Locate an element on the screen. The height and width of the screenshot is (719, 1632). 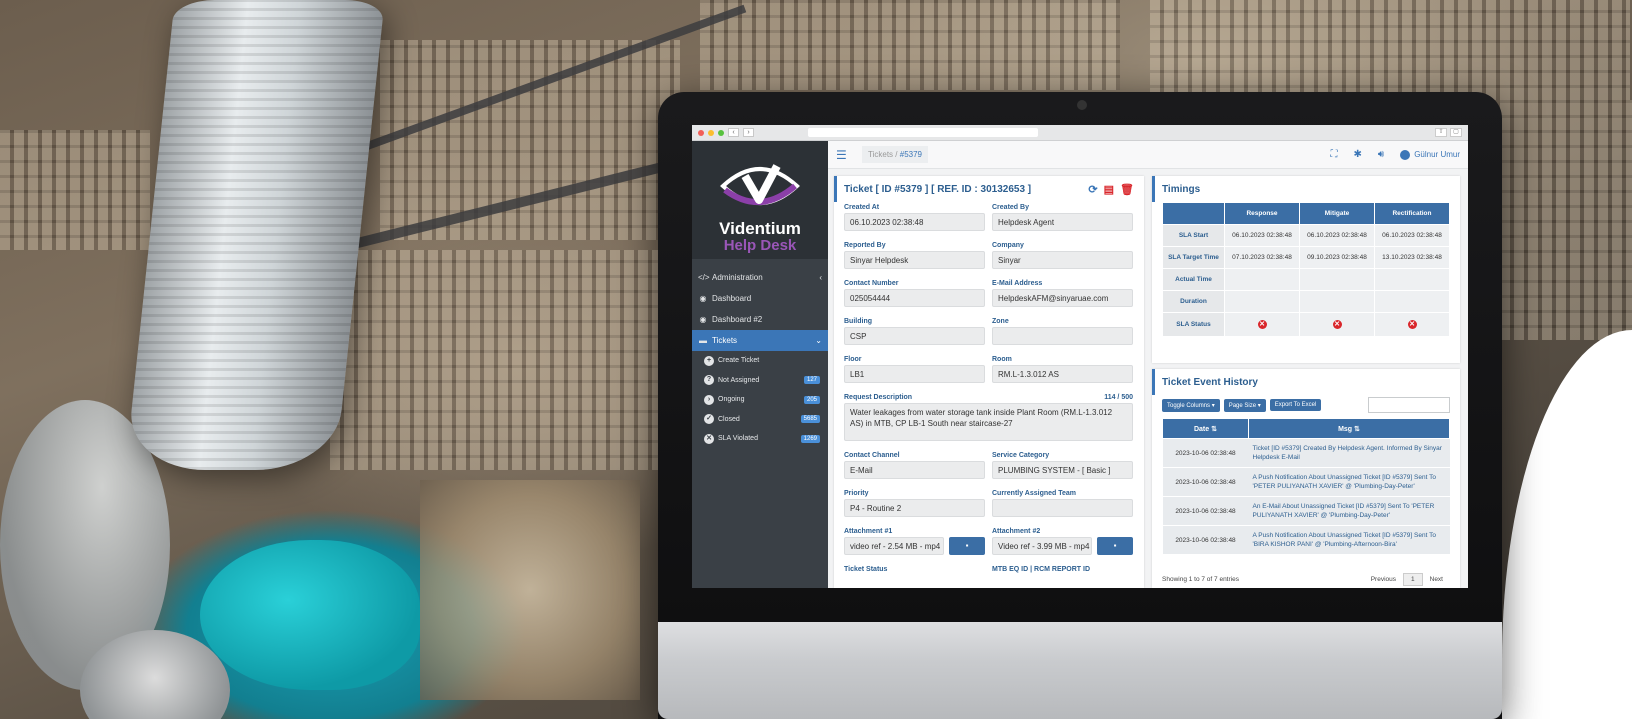
previous-page-button: Previous is located at coordinates (1383, 579).